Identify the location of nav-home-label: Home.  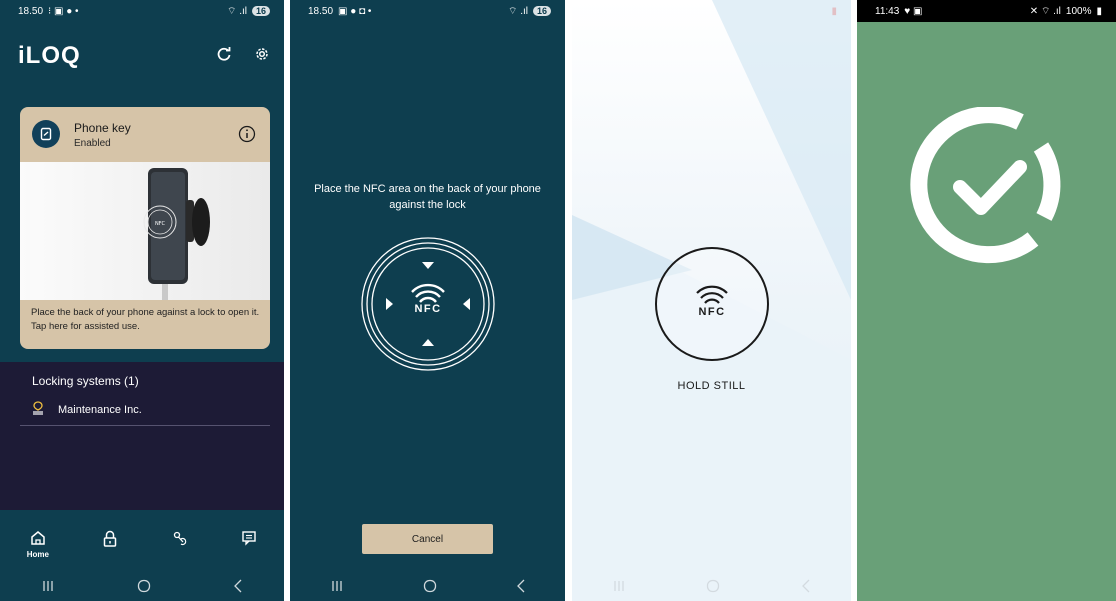
(37, 554).